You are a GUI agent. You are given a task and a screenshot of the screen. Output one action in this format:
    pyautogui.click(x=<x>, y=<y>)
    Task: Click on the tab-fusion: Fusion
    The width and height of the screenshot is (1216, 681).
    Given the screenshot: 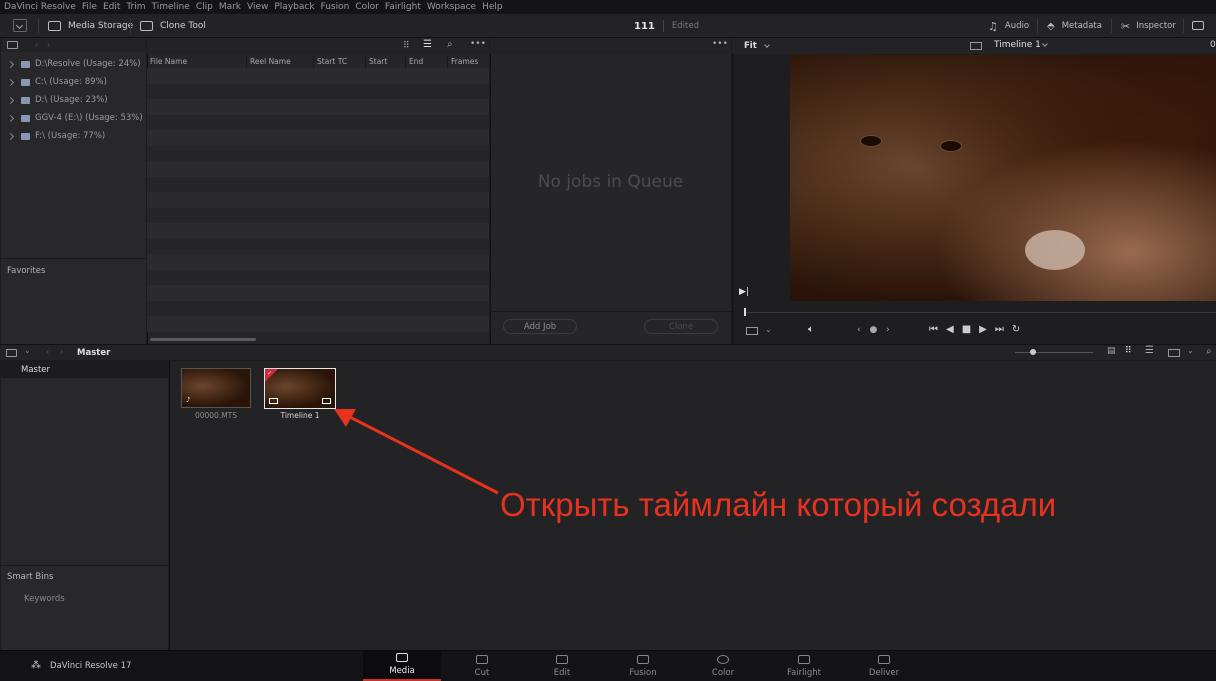 What is the action you would take?
    pyautogui.click(x=643, y=665)
    